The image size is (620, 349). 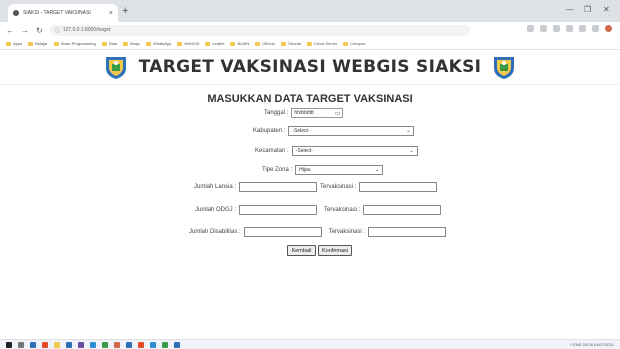 What do you see at coordinates (14, 43) in the screenshot?
I see `bookmark-item: Apps` at bounding box center [14, 43].